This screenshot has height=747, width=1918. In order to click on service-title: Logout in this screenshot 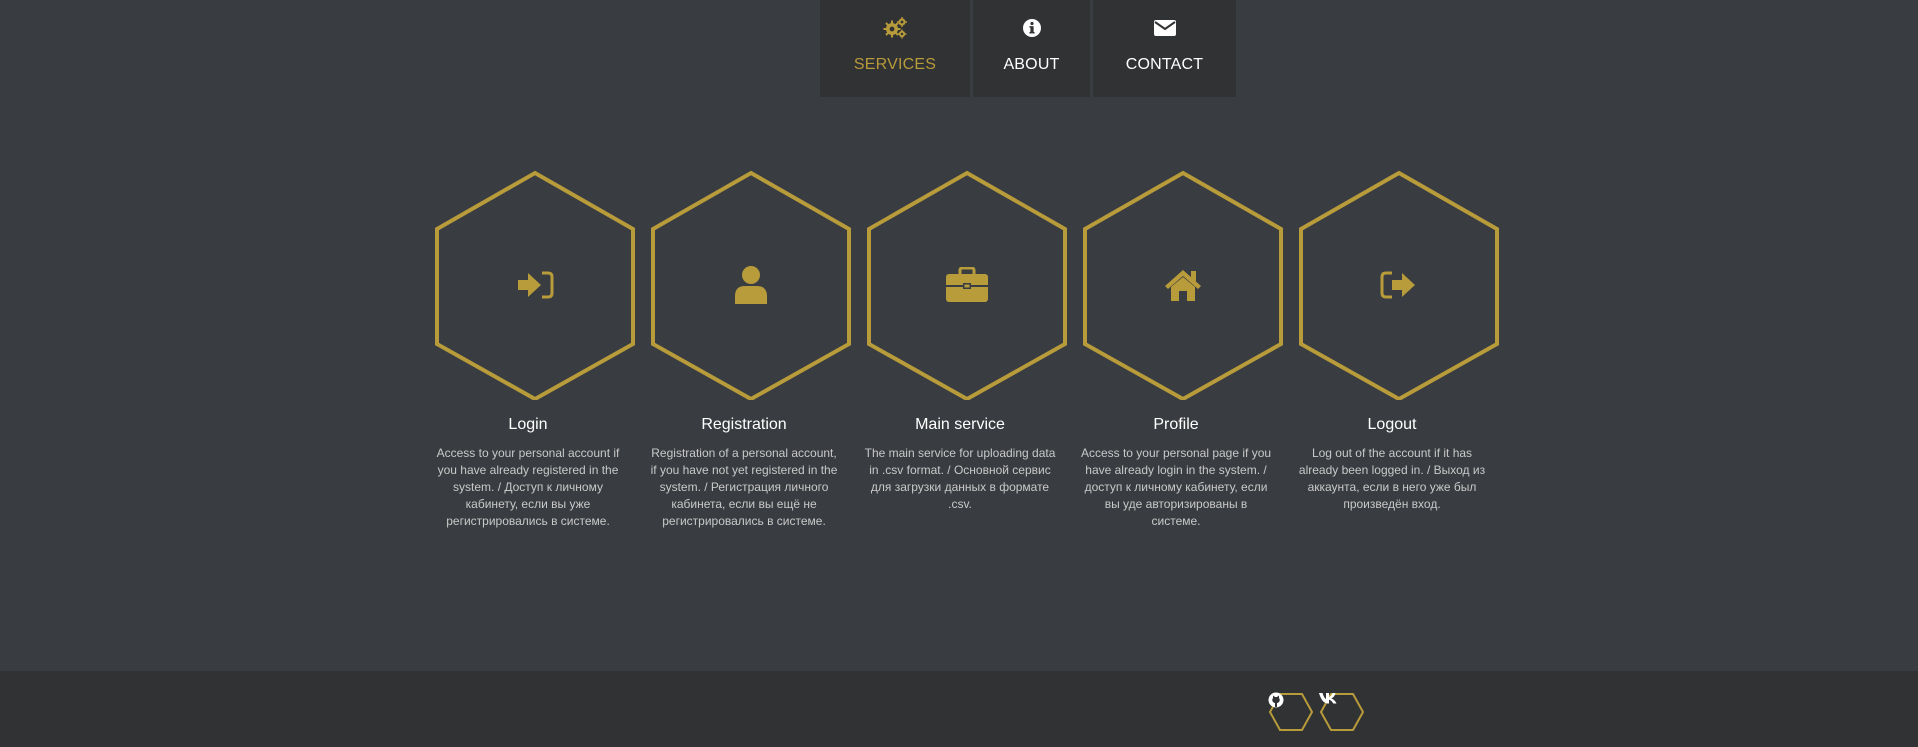, I will do `click(1392, 424)`.